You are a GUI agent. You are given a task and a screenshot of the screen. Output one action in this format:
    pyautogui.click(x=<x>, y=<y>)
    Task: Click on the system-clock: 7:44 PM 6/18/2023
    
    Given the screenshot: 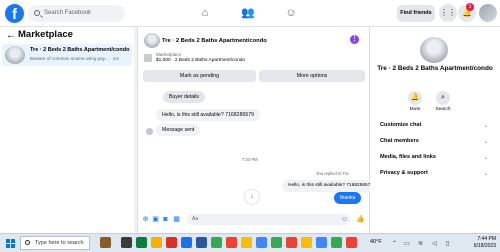 What is the action you would take?
    pyautogui.click(x=481, y=243)
    